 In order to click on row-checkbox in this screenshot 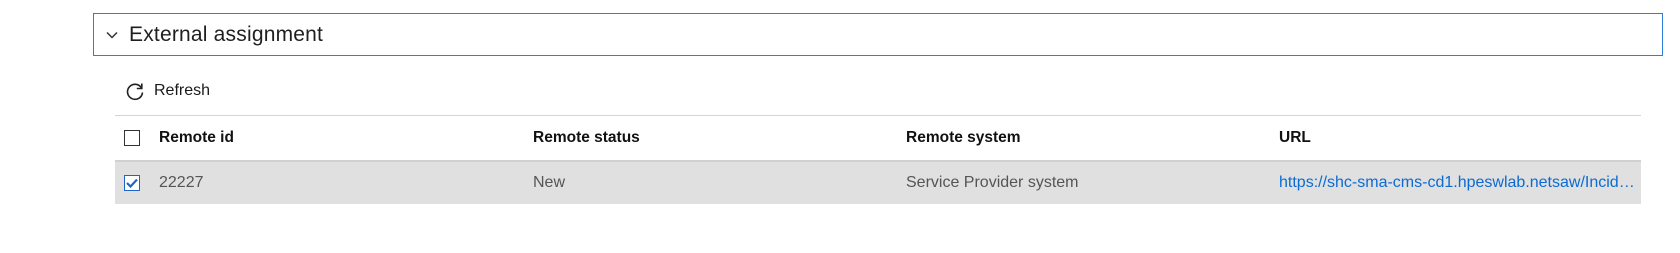, I will do `click(132, 183)`.